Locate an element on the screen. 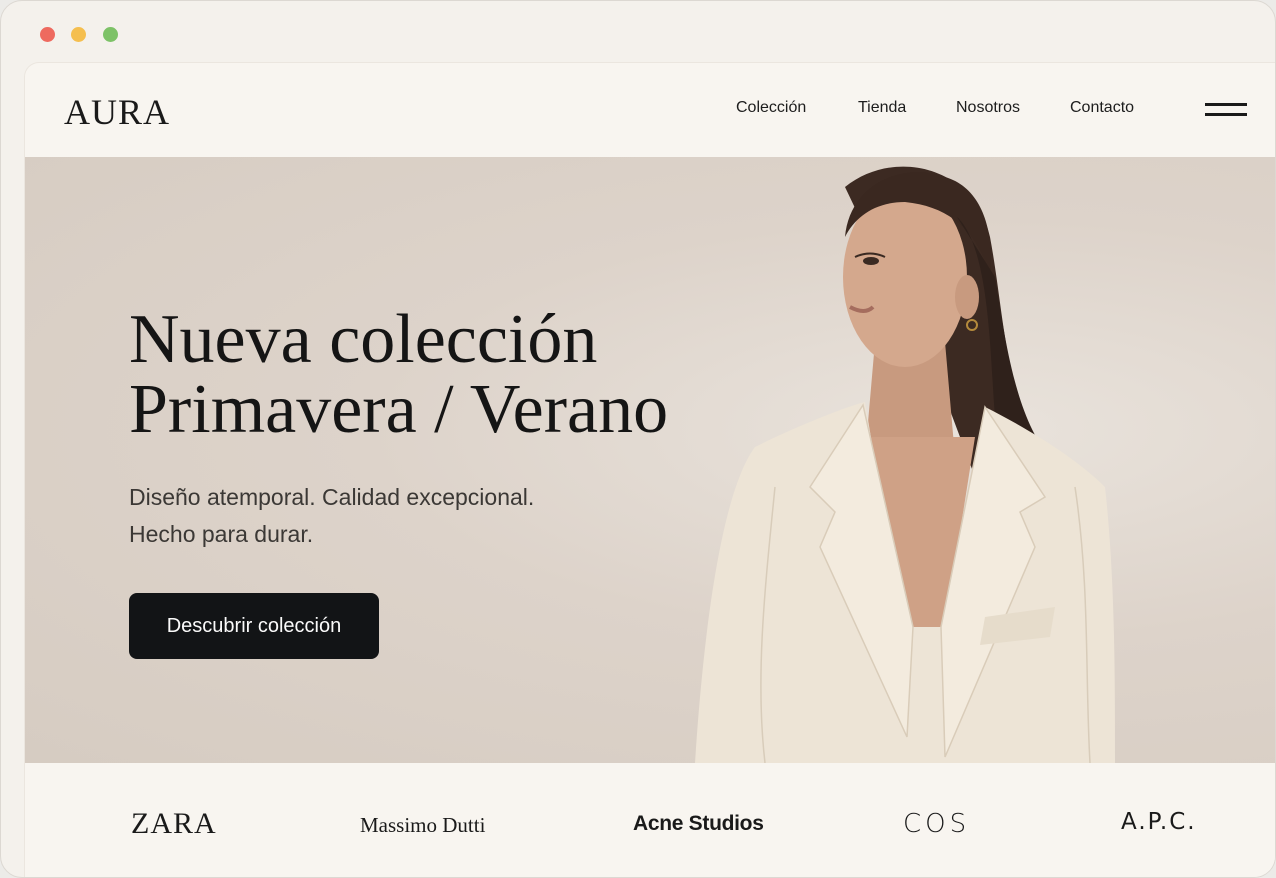 This screenshot has height=878, width=1276. minimize-window-button is located at coordinates (78, 34).